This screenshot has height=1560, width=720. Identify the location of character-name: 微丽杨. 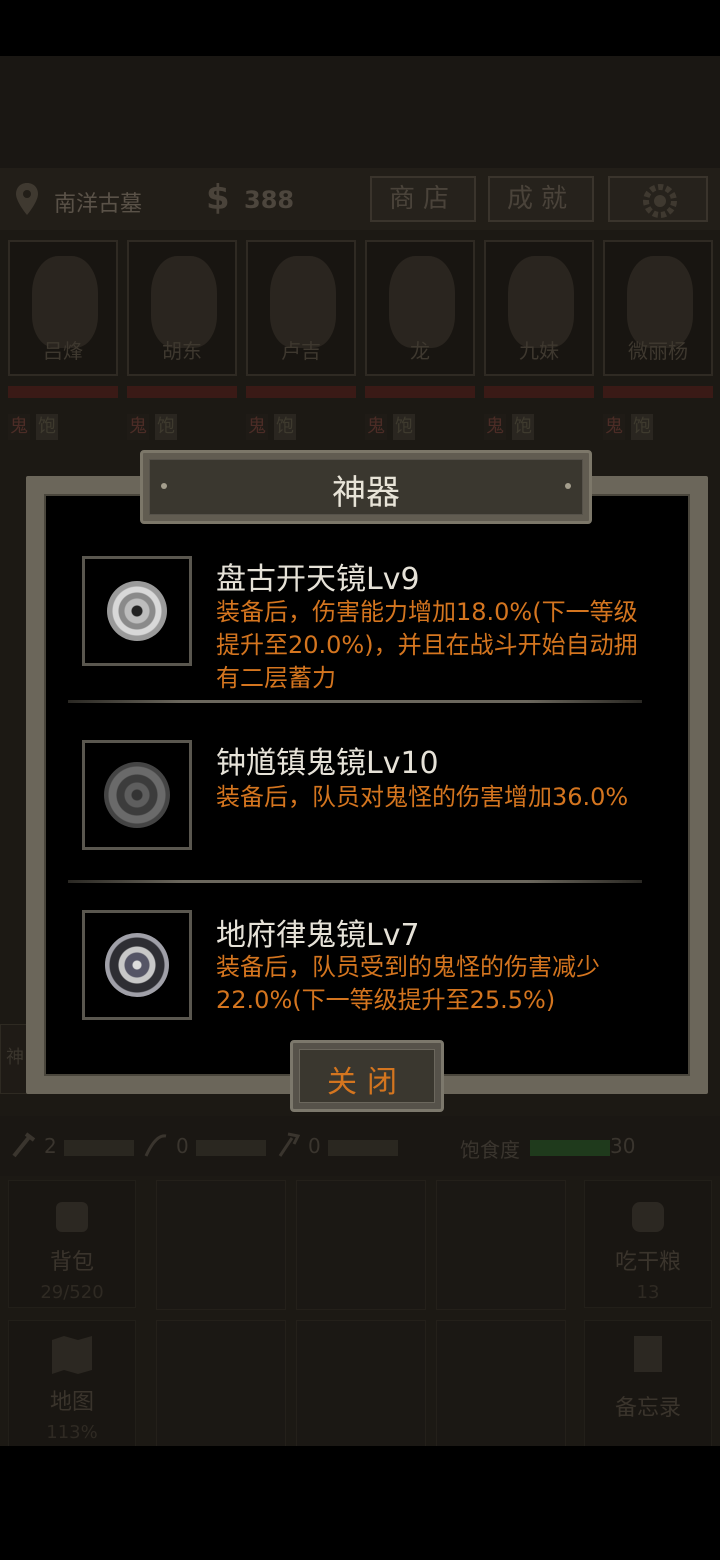
(658, 351).